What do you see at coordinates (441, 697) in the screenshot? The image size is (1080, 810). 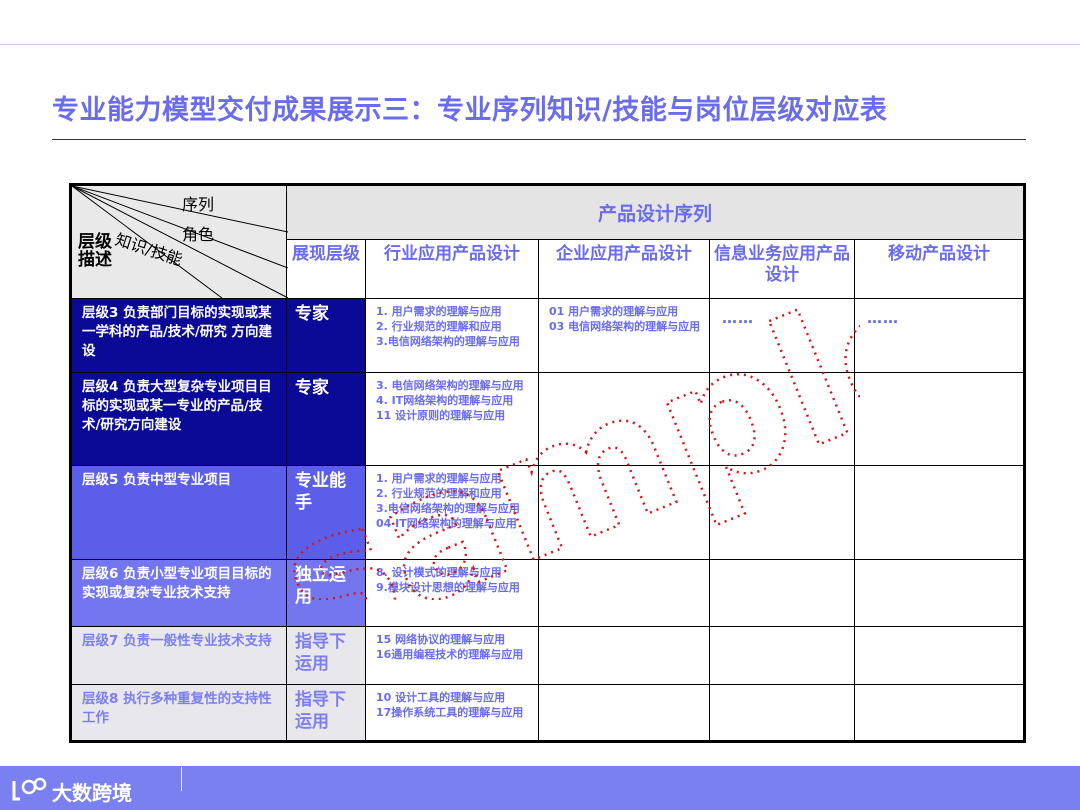 I see `knowledge-item: 10 设计工具的理解与应用` at bounding box center [441, 697].